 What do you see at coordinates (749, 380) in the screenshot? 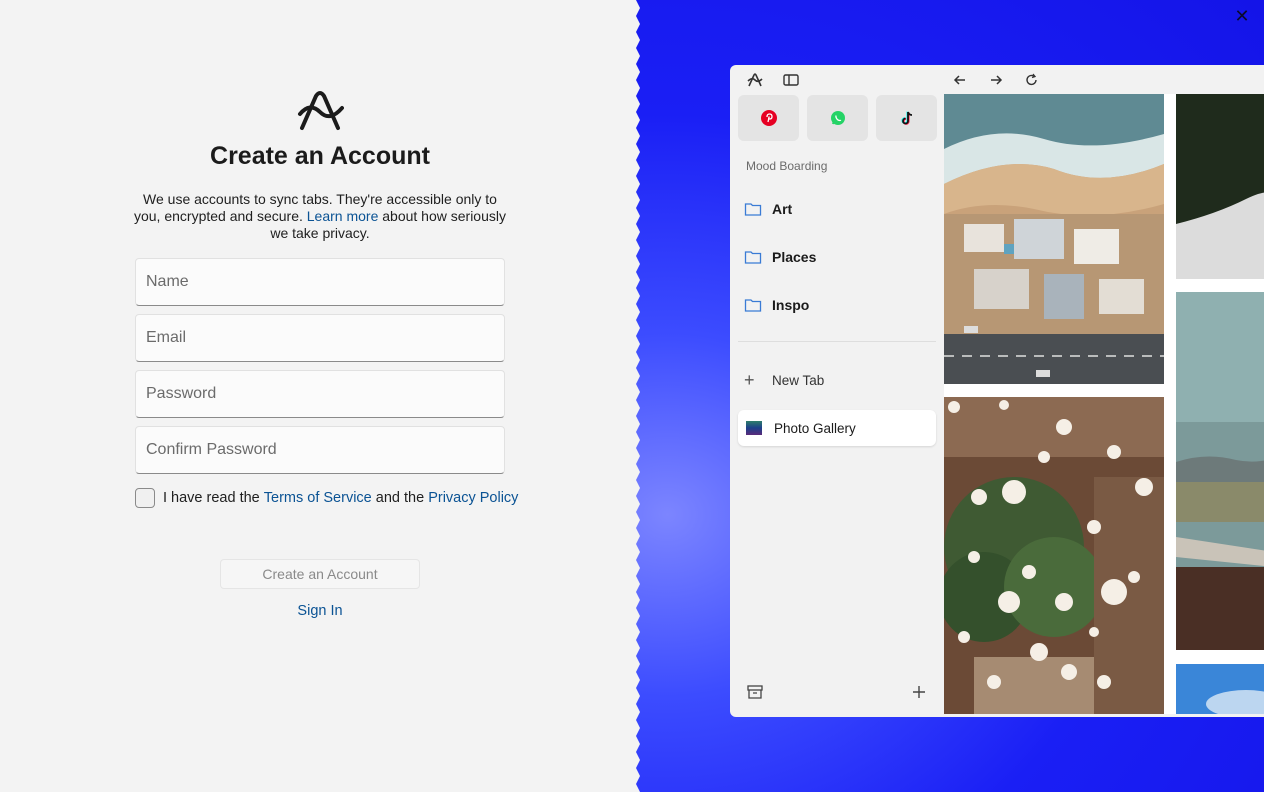
I see `plus-icon: +` at bounding box center [749, 380].